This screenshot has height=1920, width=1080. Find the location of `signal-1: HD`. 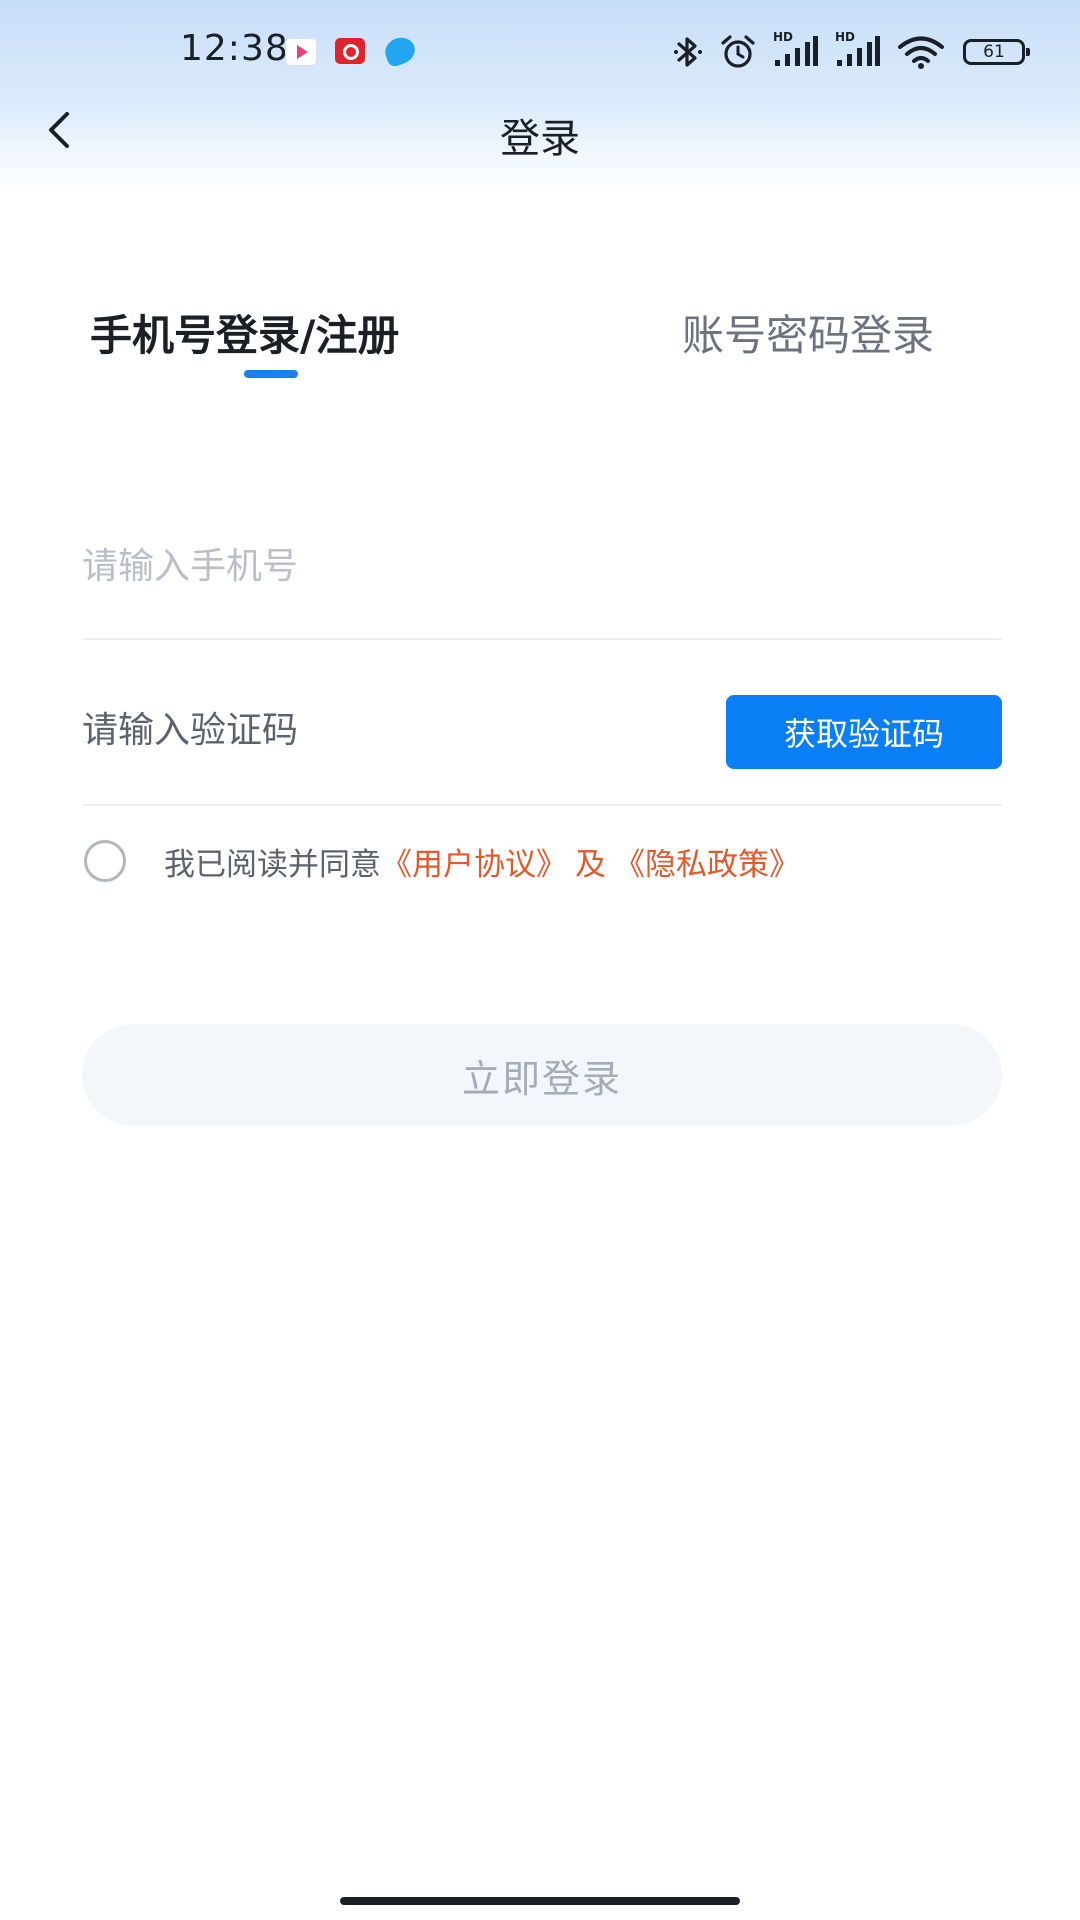

signal-1: HD is located at coordinates (796, 50).